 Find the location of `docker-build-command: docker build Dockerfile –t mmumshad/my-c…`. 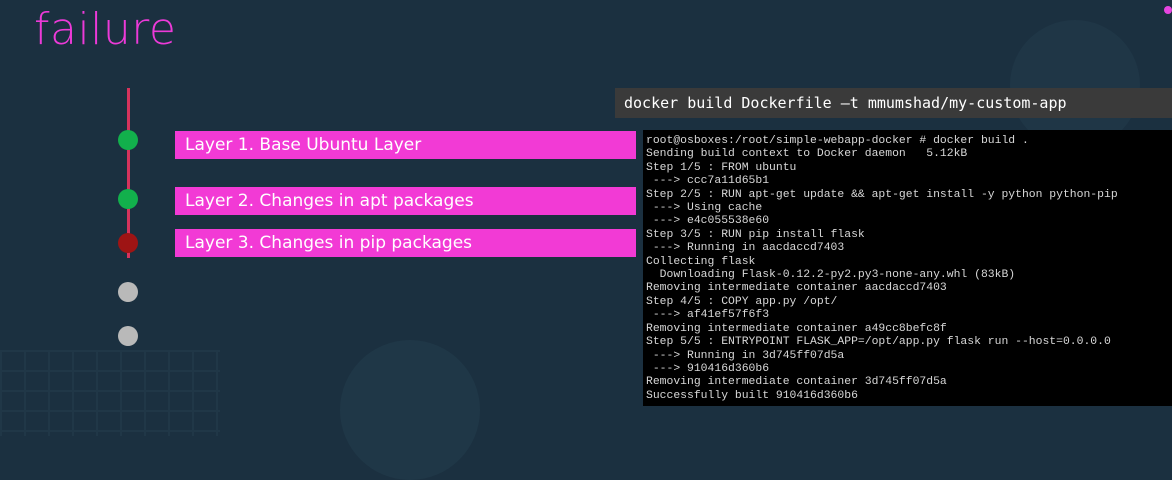

docker-build-command: docker build Dockerfile –t mmumshad/my-c… is located at coordinates (893, 103).